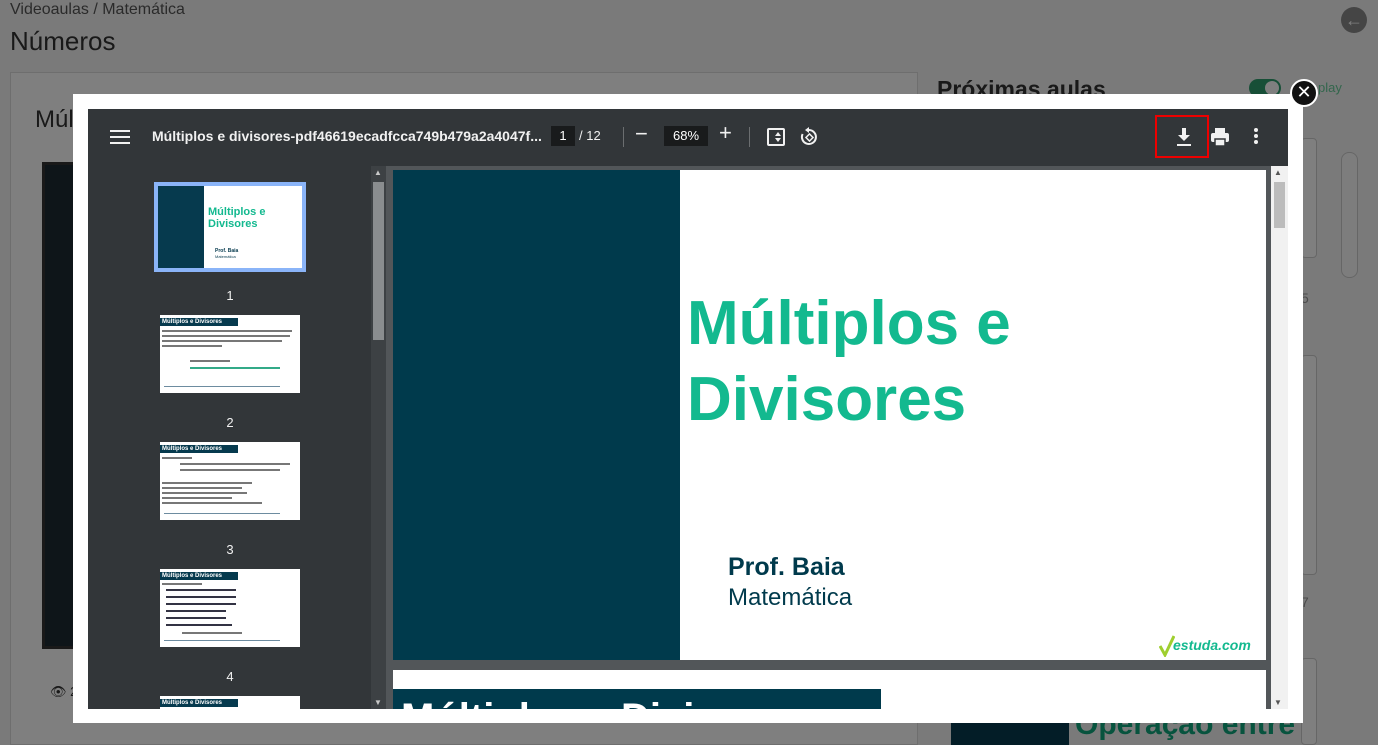 Image resolution: width=1378 pixels, height=745 pixels. What do you see at coordinates (233, 224) in the screenshot?
I see `thumb-title: Divisores` at bounding box center [233, 224].